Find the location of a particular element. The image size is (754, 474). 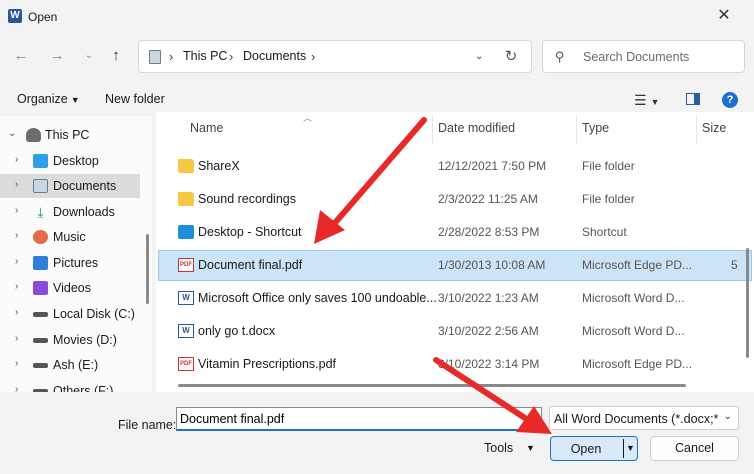

organize-button: Organize ▼ is located at coordinates (48, 99).